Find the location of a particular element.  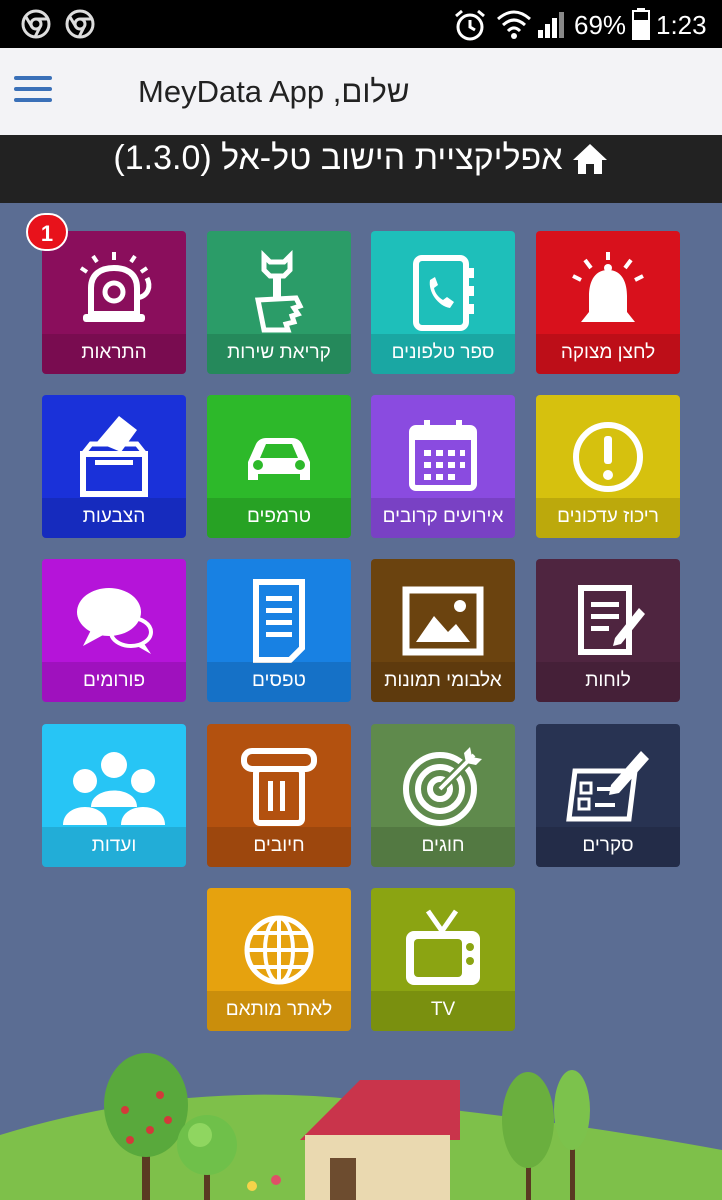

exclamation-icon is located at coordinates (608, 457).